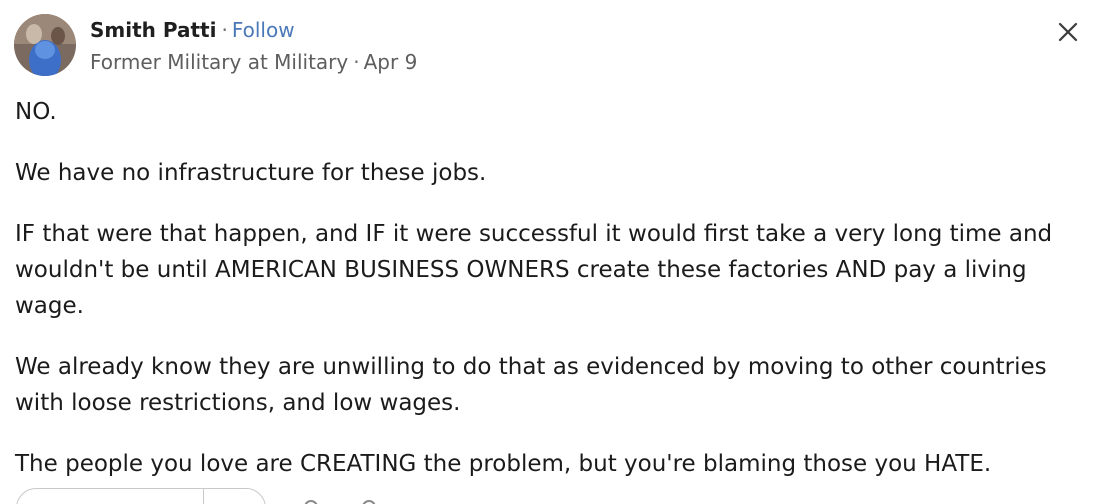  What do you see at coordinates (369, 502) in the screenshot?
I see `share-icon` at bounding box center [369, 502].